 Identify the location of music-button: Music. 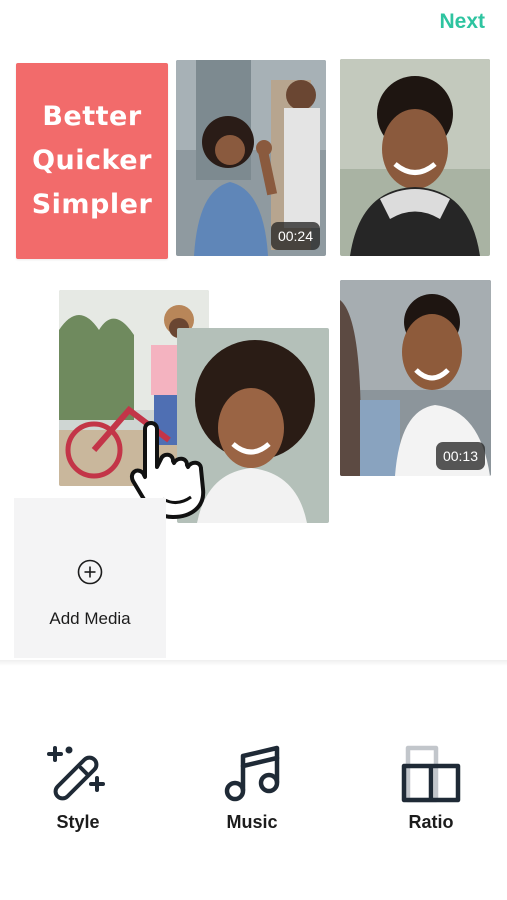
(252, 788).